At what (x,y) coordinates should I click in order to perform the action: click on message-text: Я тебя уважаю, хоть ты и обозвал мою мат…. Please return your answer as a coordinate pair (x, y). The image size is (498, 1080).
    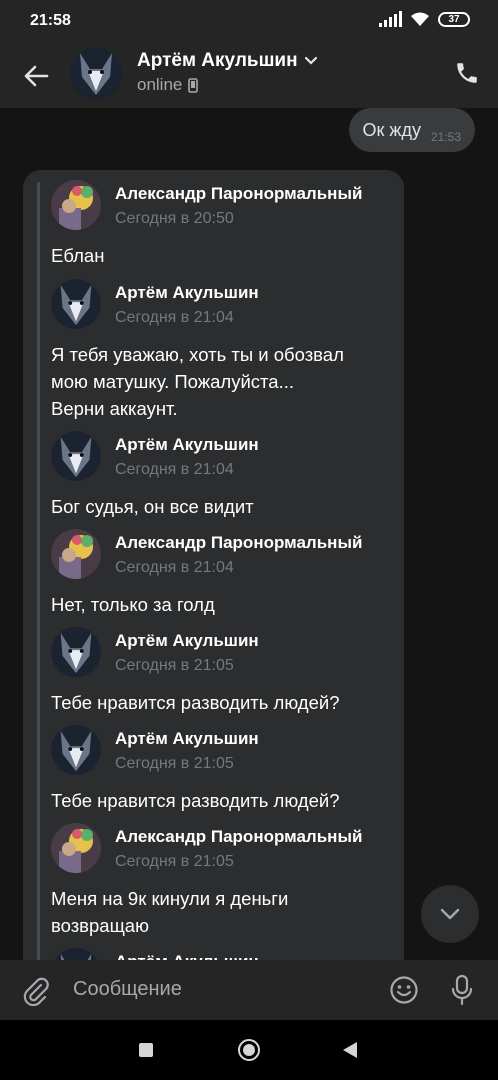
    Looking at the image, I should click on (197, 381).